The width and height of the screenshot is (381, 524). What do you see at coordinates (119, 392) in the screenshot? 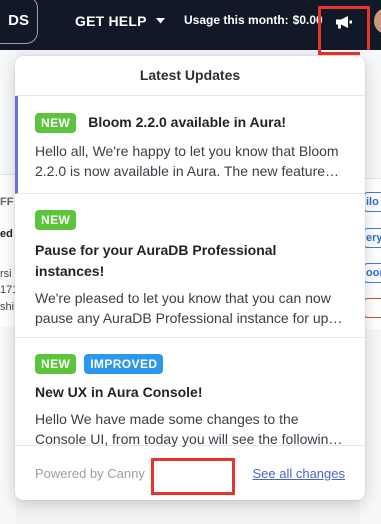
I see `entry-title: New UX in Aura Console!` at bounding box center [119, 392].